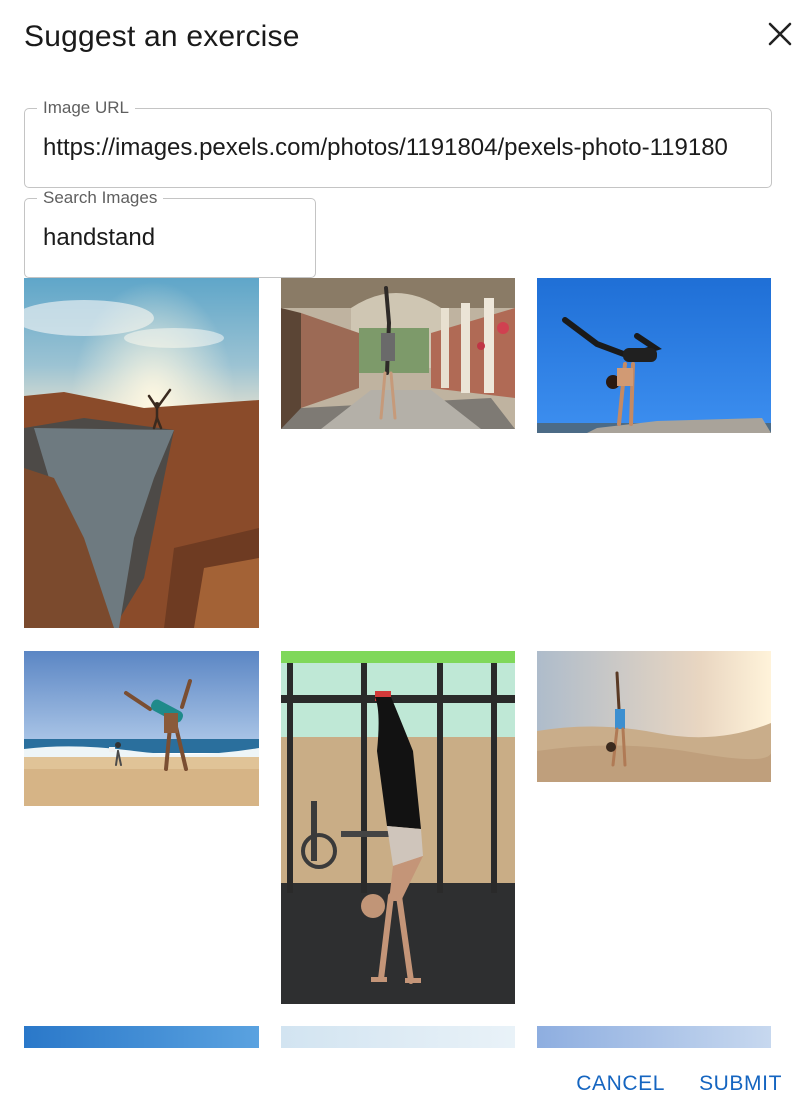 Image resolution: width=800 pixels, height=1118 pixels. What do you see at coordinates (620, 1084) in the screenshot?
I see `cancel-button: CANCEL` at bounding box center [620, 1084].